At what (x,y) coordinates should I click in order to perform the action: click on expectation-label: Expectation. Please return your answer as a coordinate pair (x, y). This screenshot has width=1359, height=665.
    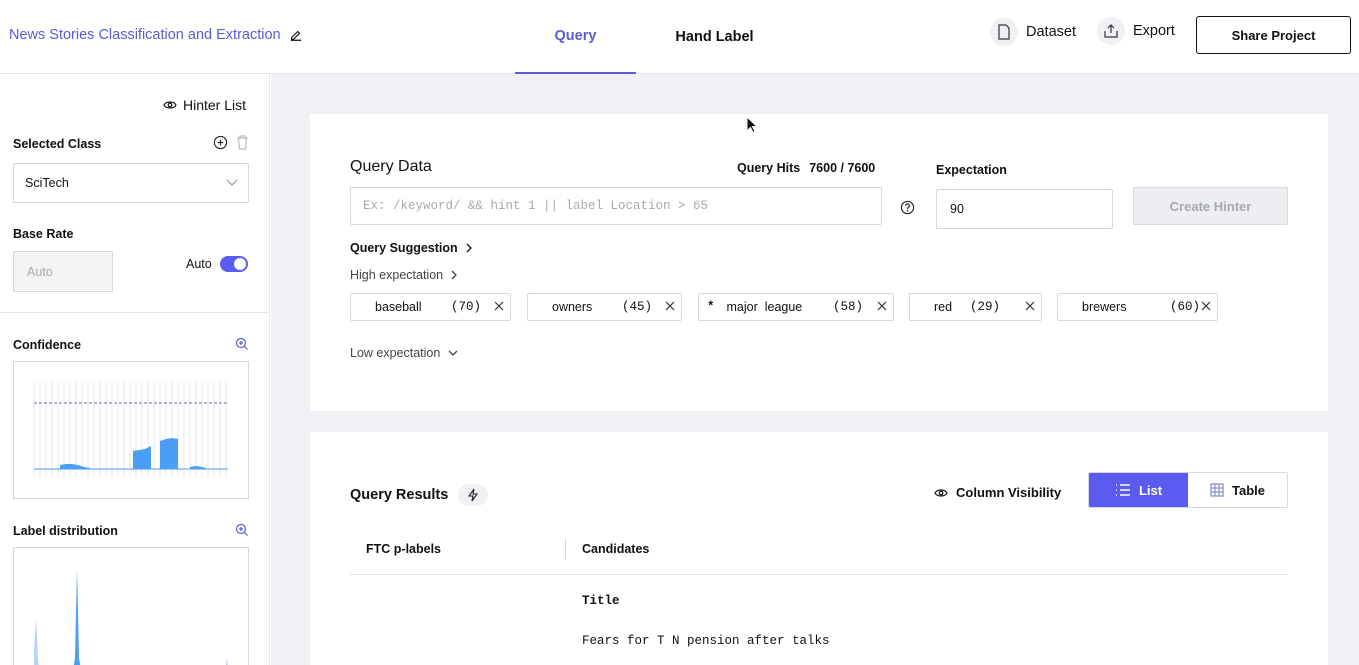
    Looking at the image, I should click on (971, 170).